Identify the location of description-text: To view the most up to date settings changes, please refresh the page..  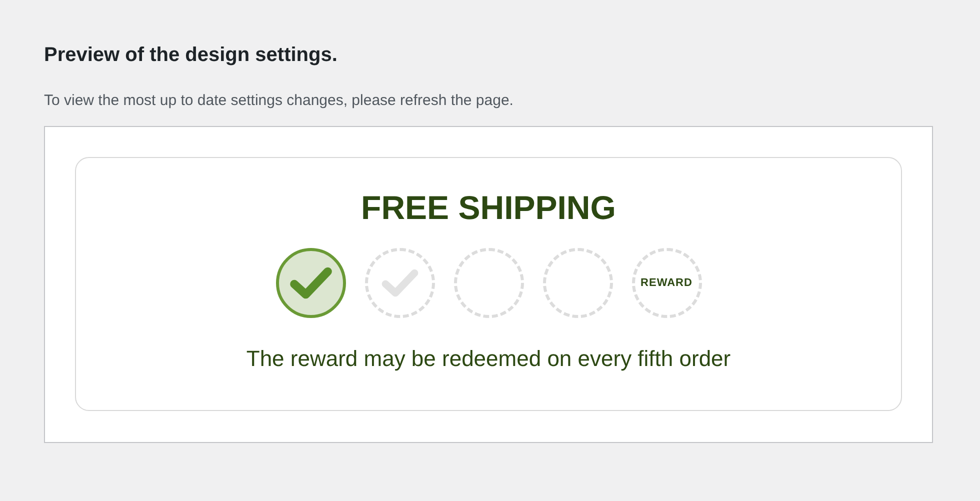
(279, 101).